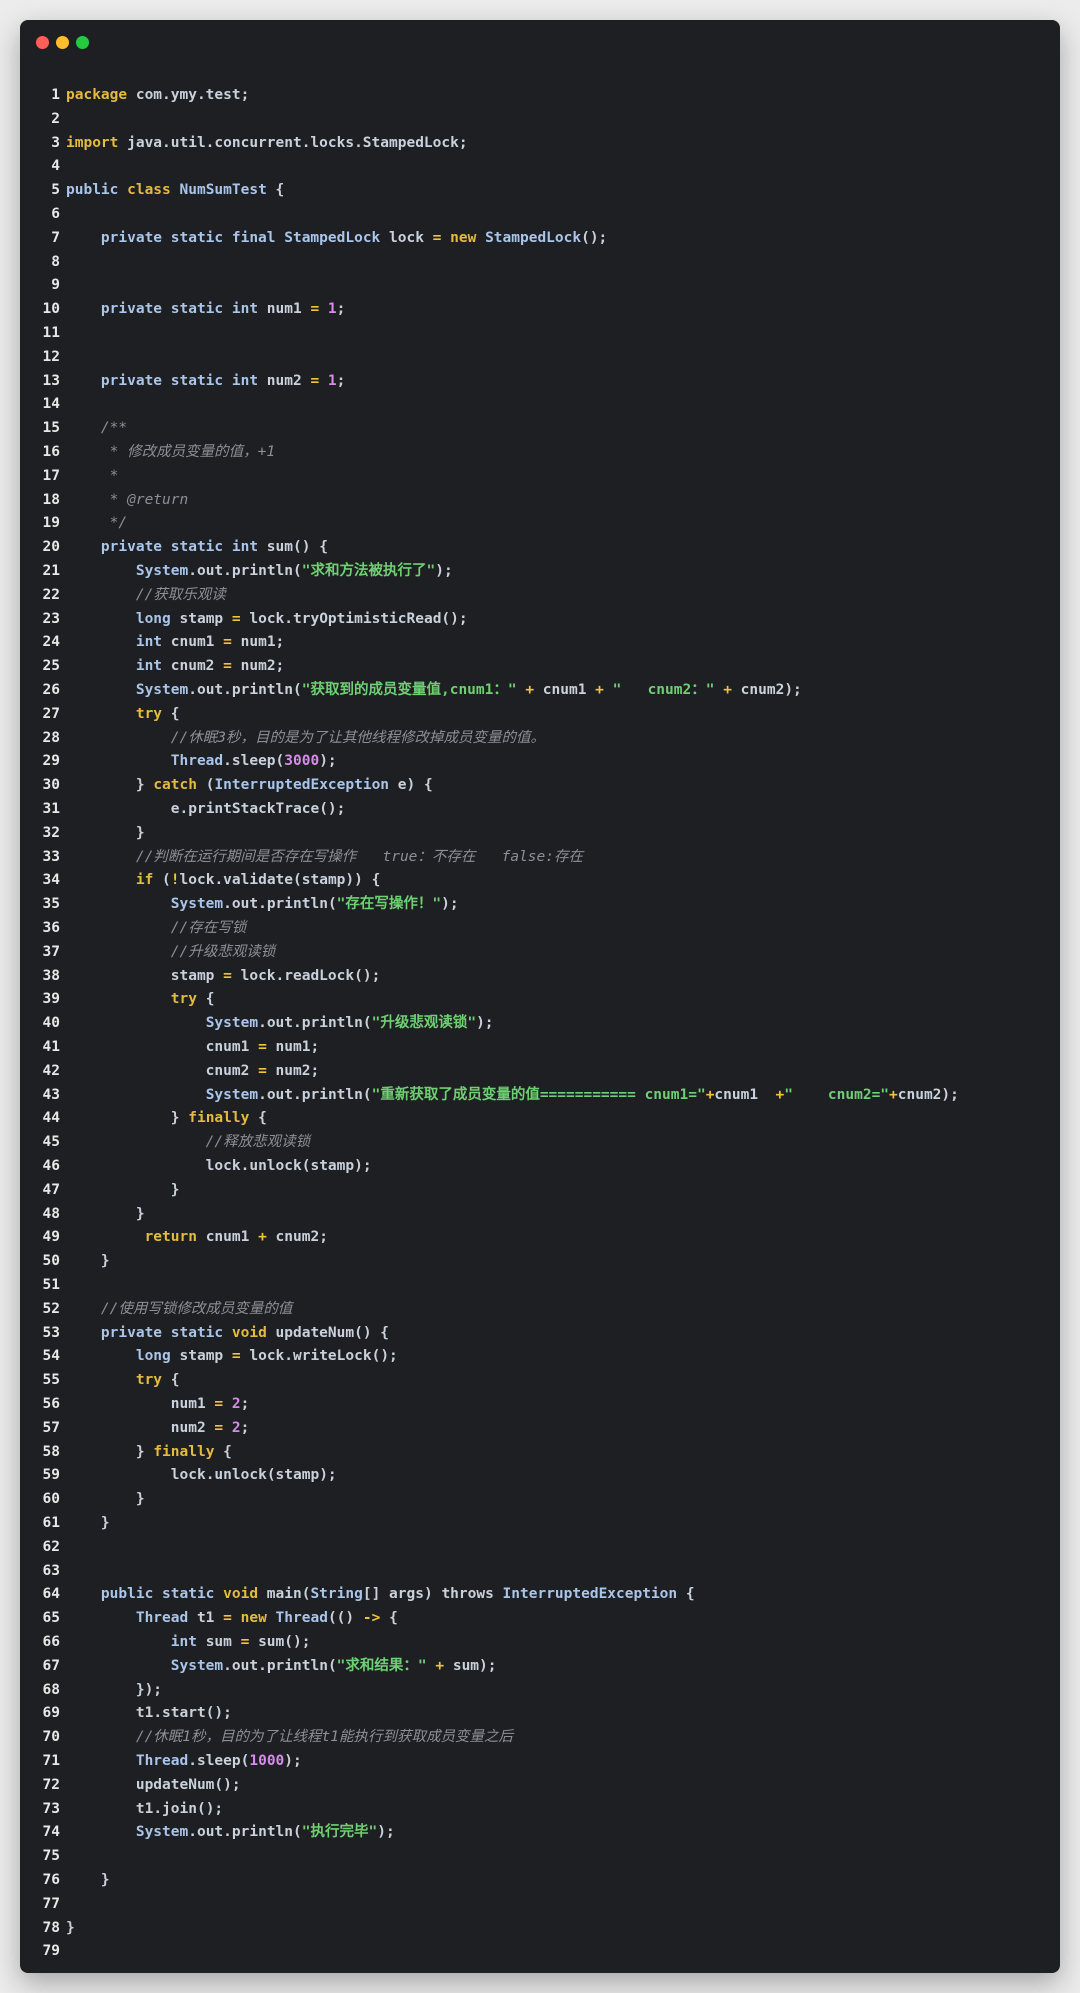 The height and width of the screenshot is (1993, 1080). Describe the element at coordinates (62, 42) in the screenshot. I see `minimize-window-button` at that location.